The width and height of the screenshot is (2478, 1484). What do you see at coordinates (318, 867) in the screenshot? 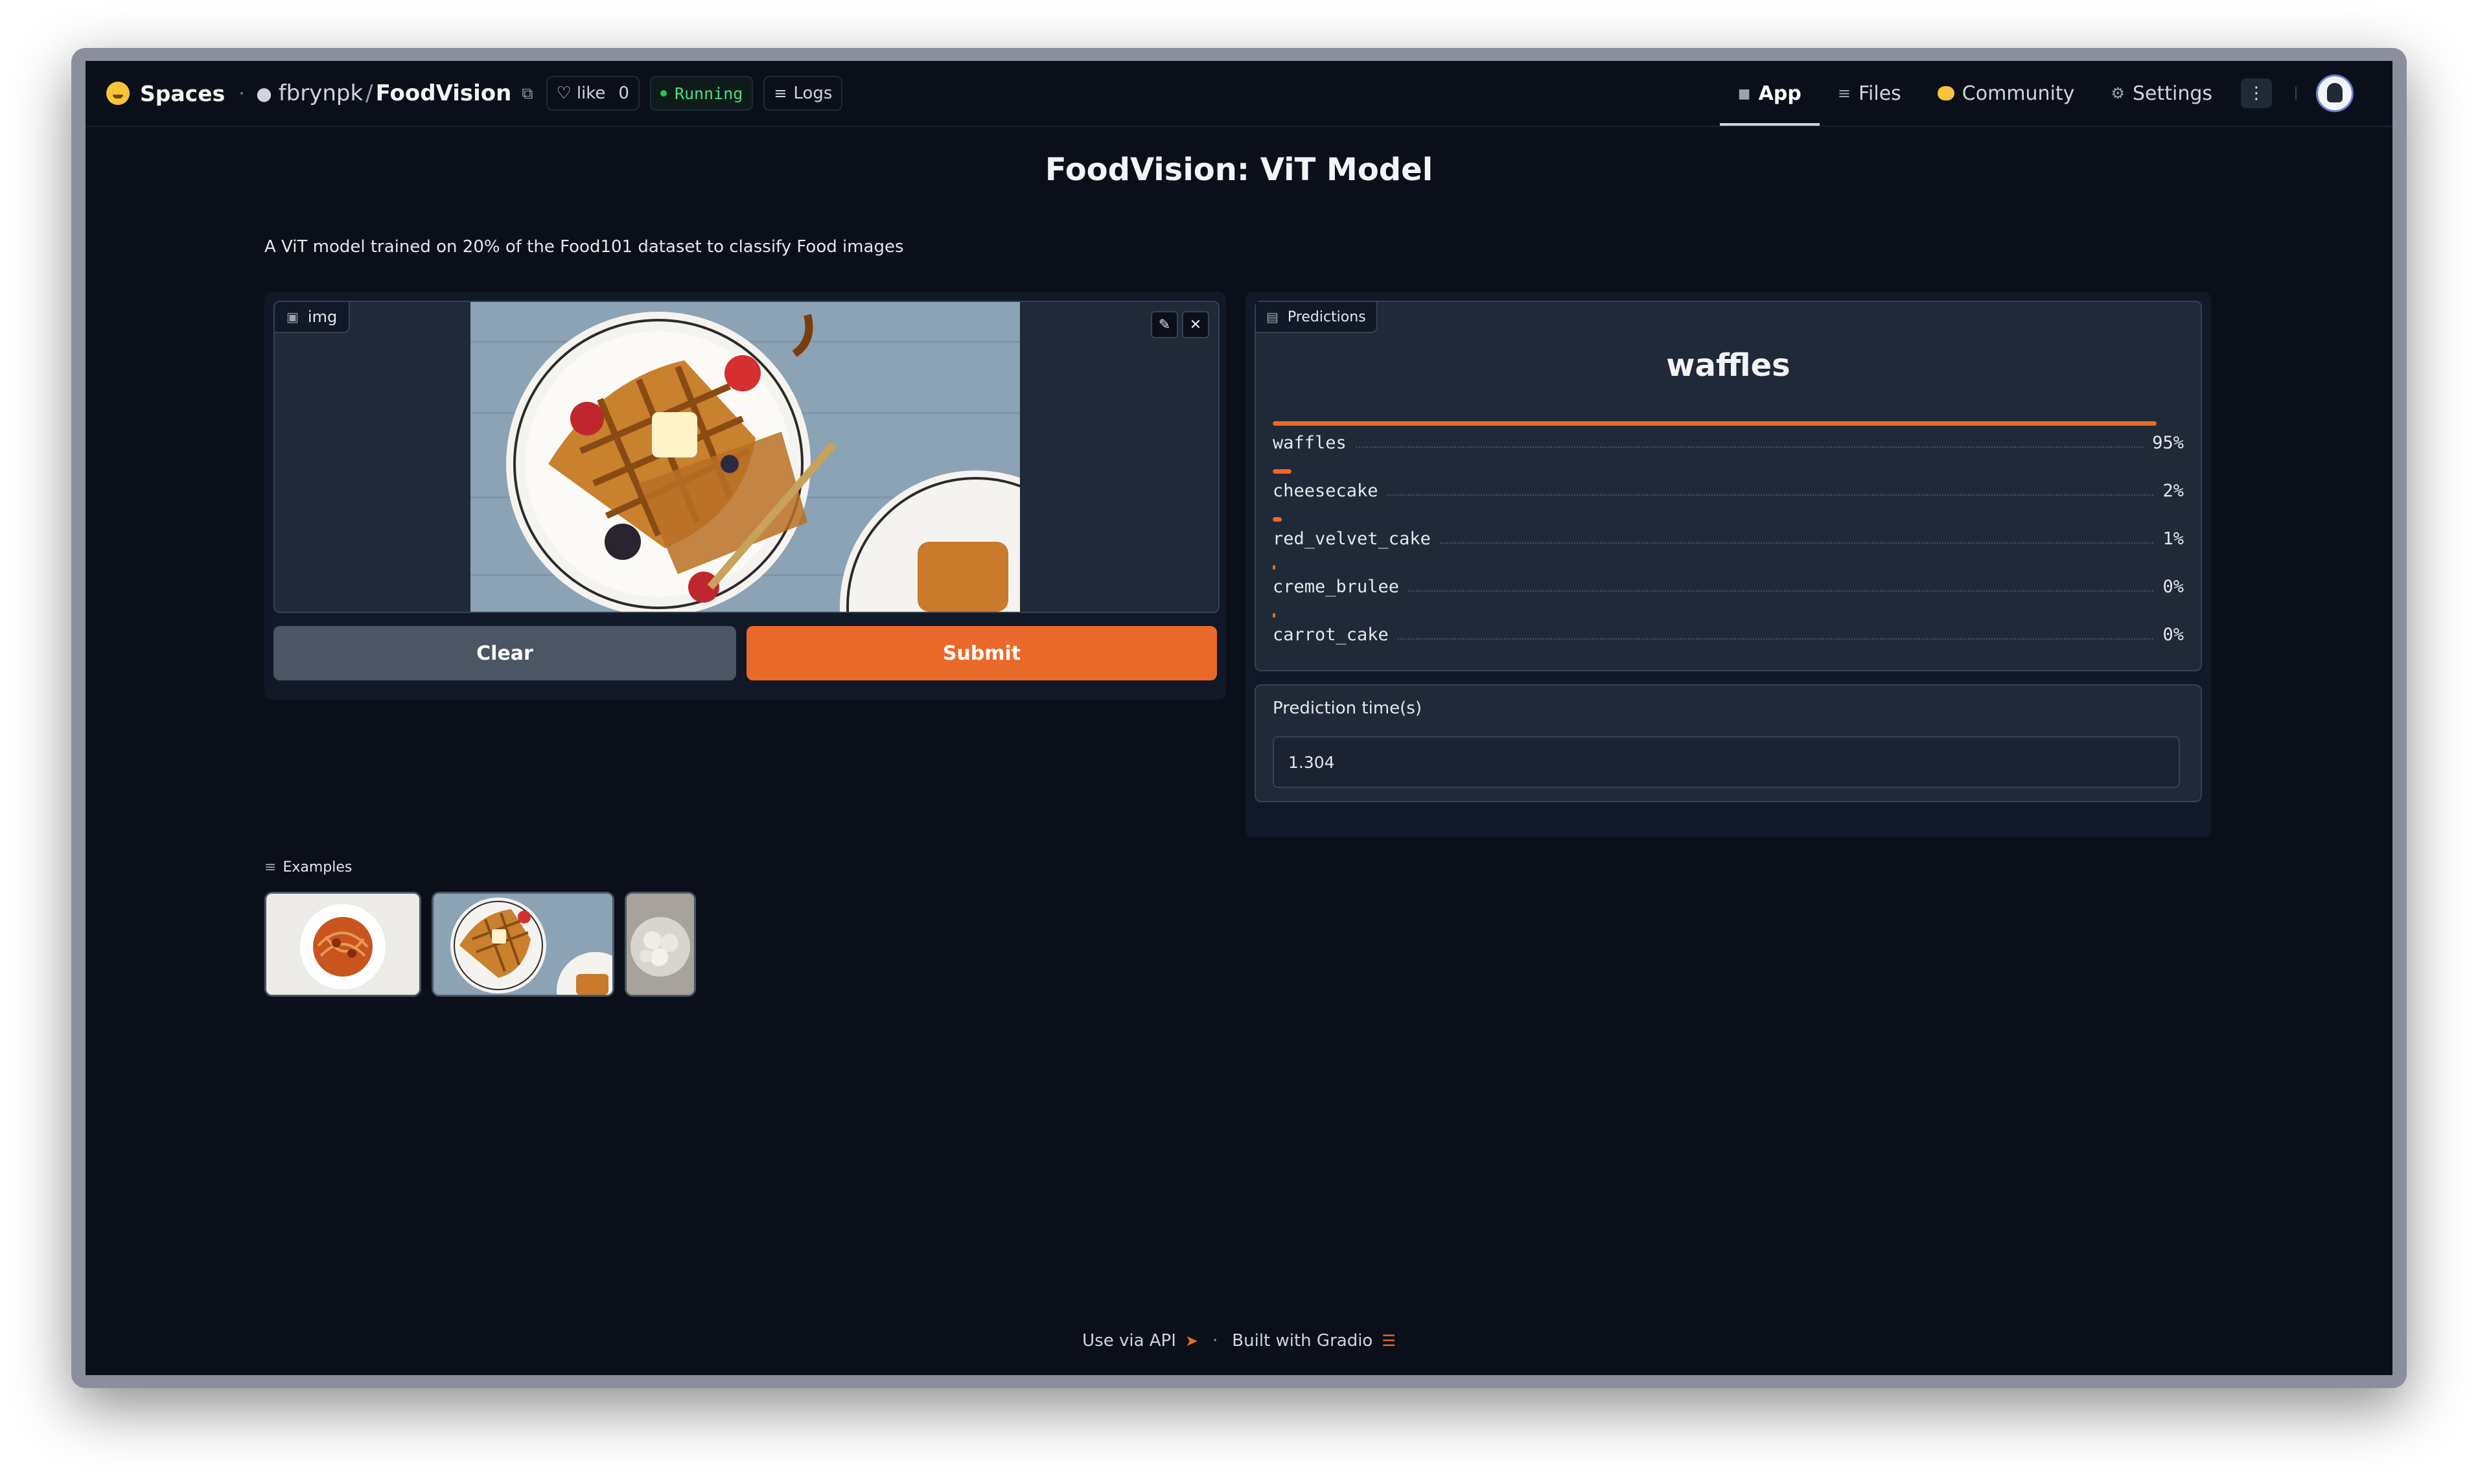
I see `examples-label-text: Examples` at bounding box center [318, 867].